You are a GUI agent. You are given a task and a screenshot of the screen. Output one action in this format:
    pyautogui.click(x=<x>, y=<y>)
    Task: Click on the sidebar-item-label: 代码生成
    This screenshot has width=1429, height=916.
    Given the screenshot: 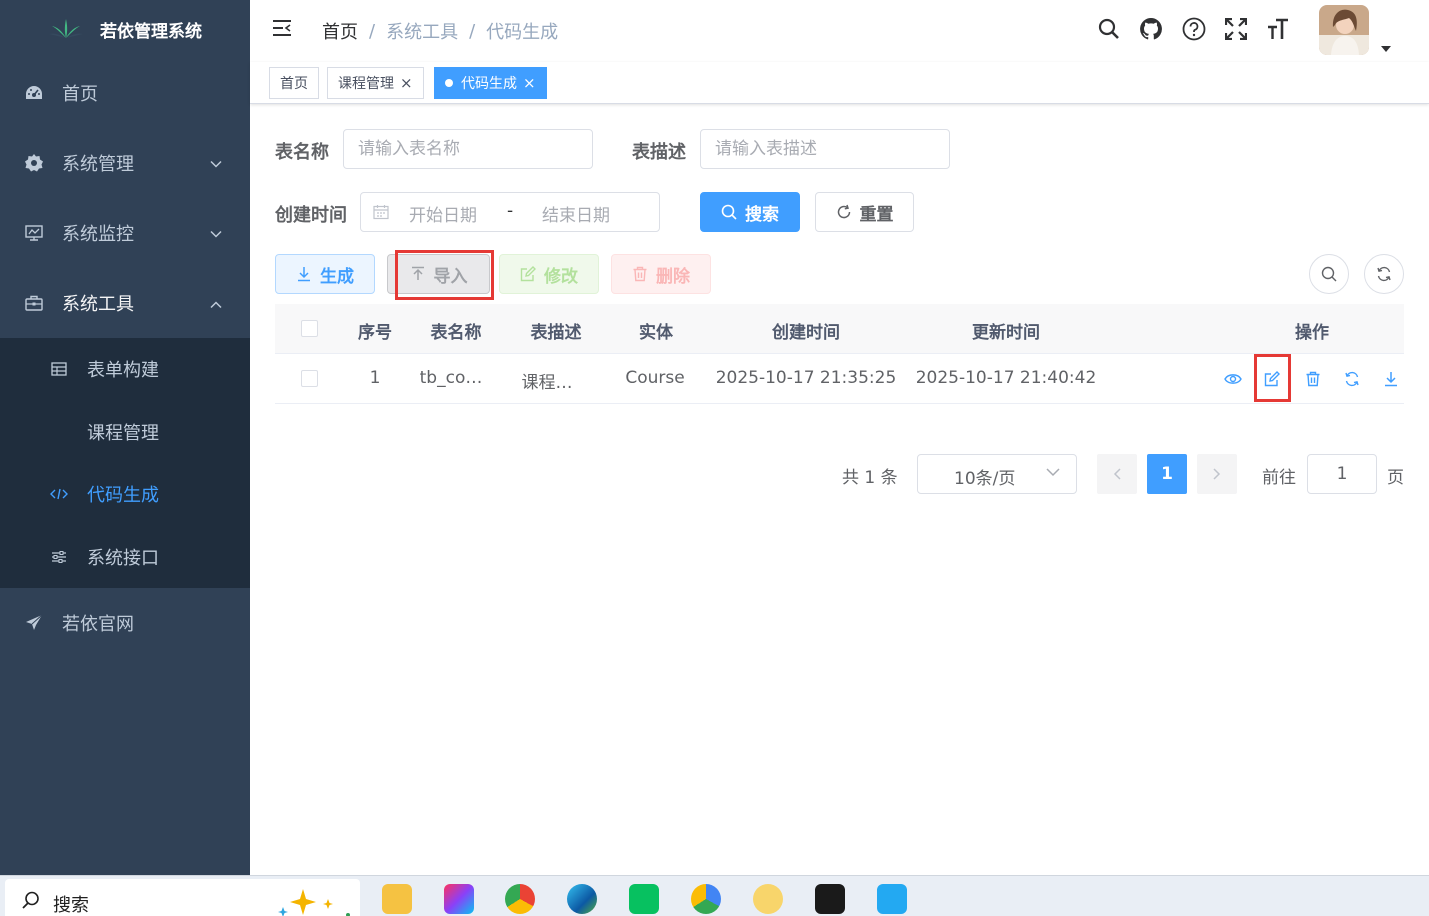 What is the action you would take?
    pyautogui.click(x=123, y=496)
    